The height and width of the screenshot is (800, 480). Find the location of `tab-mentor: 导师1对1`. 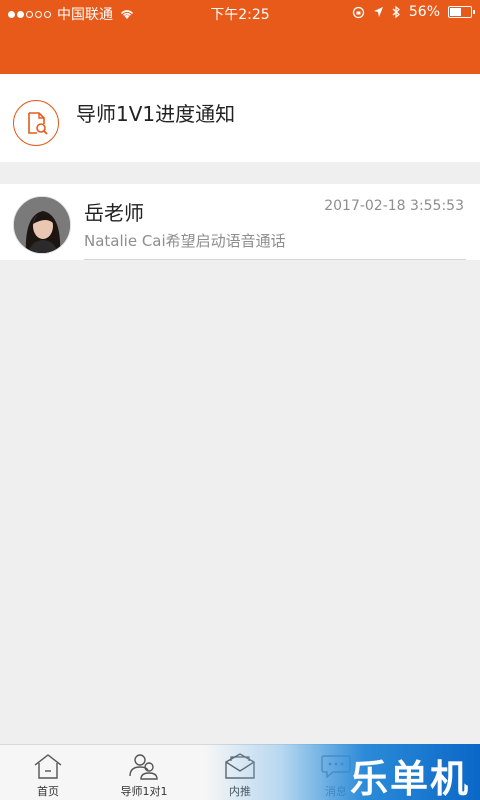

tab-mentor: 导师1对1 is located at coordinates (144, 775).